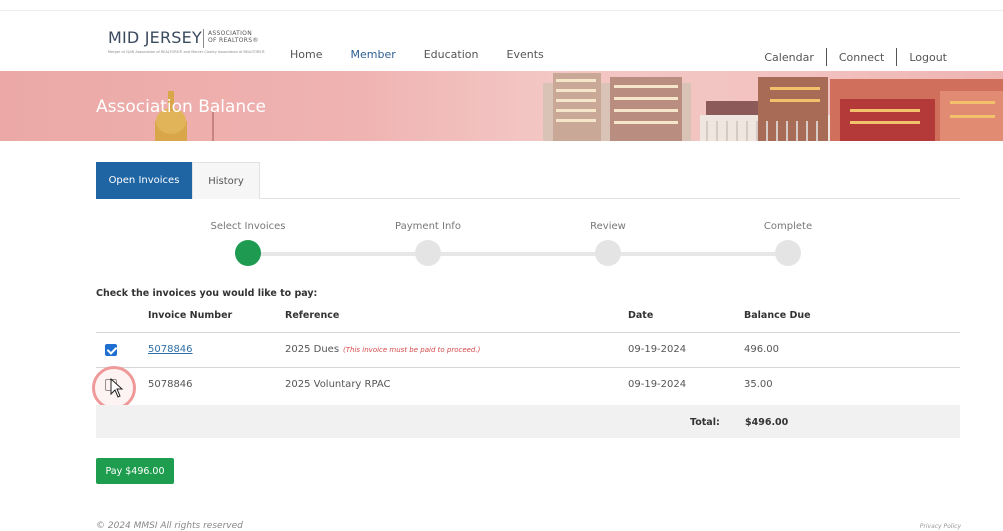 Image resolution: width=1003 pixels, height=531 pixels. What do you see at coordinates (501, 10) in the screenshot?
I see `top-divider` at bounding box center [501, 10].